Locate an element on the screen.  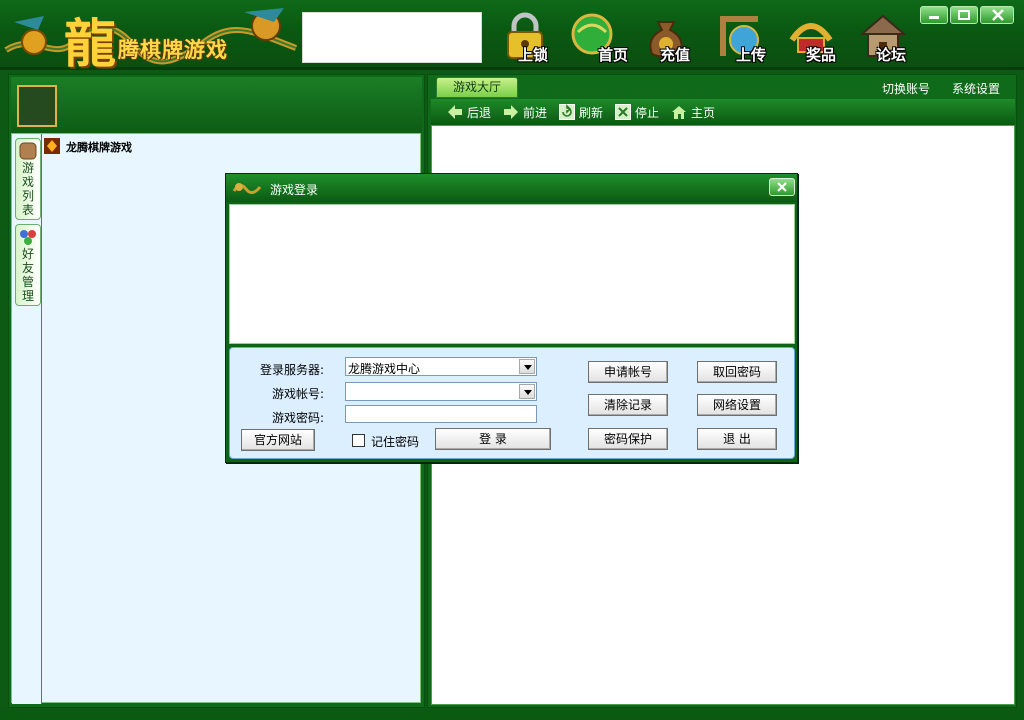
logo-dragon-character: 龍 is located at coordinates (90, 44).